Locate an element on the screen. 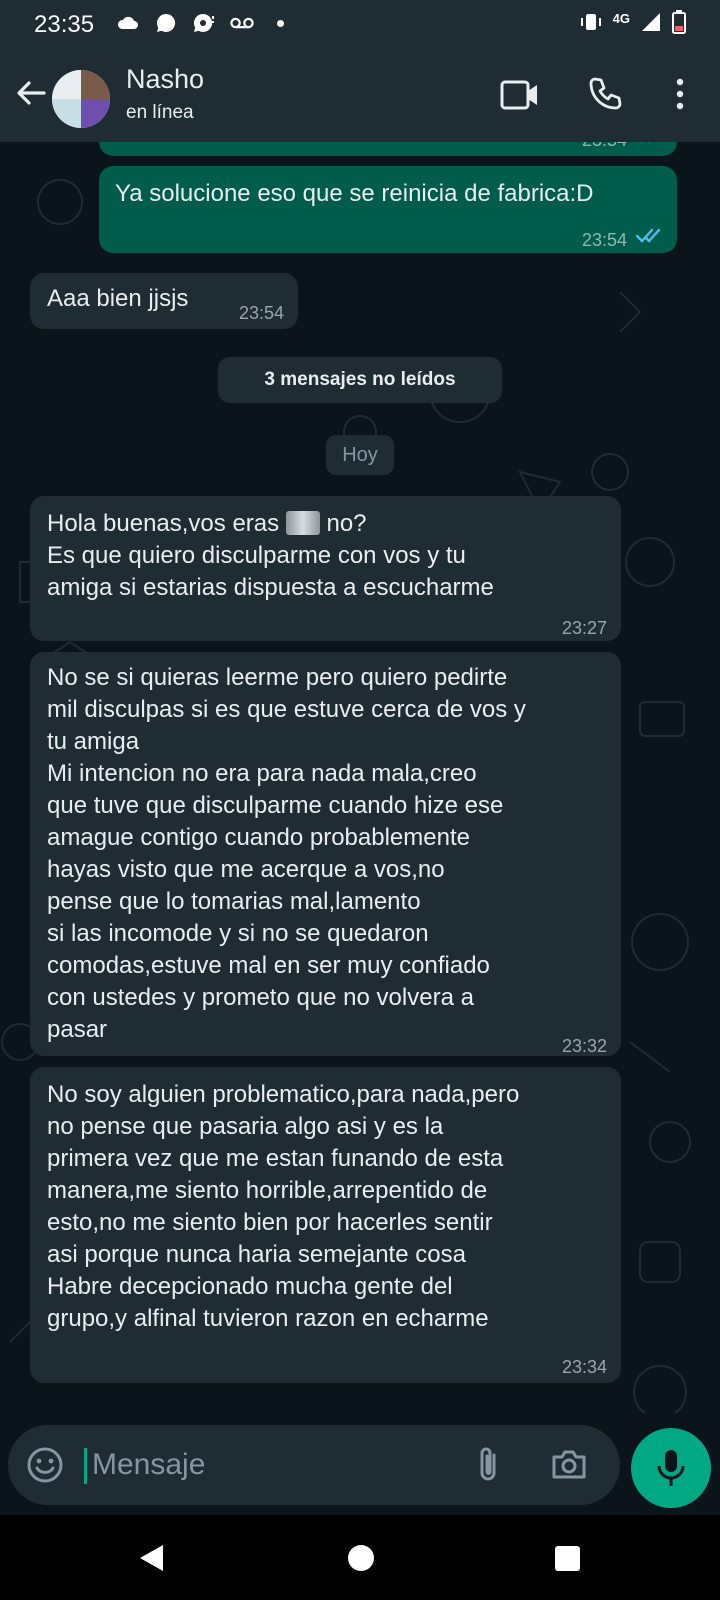  contact-name: Nasho is located at coordinates (165, 79).